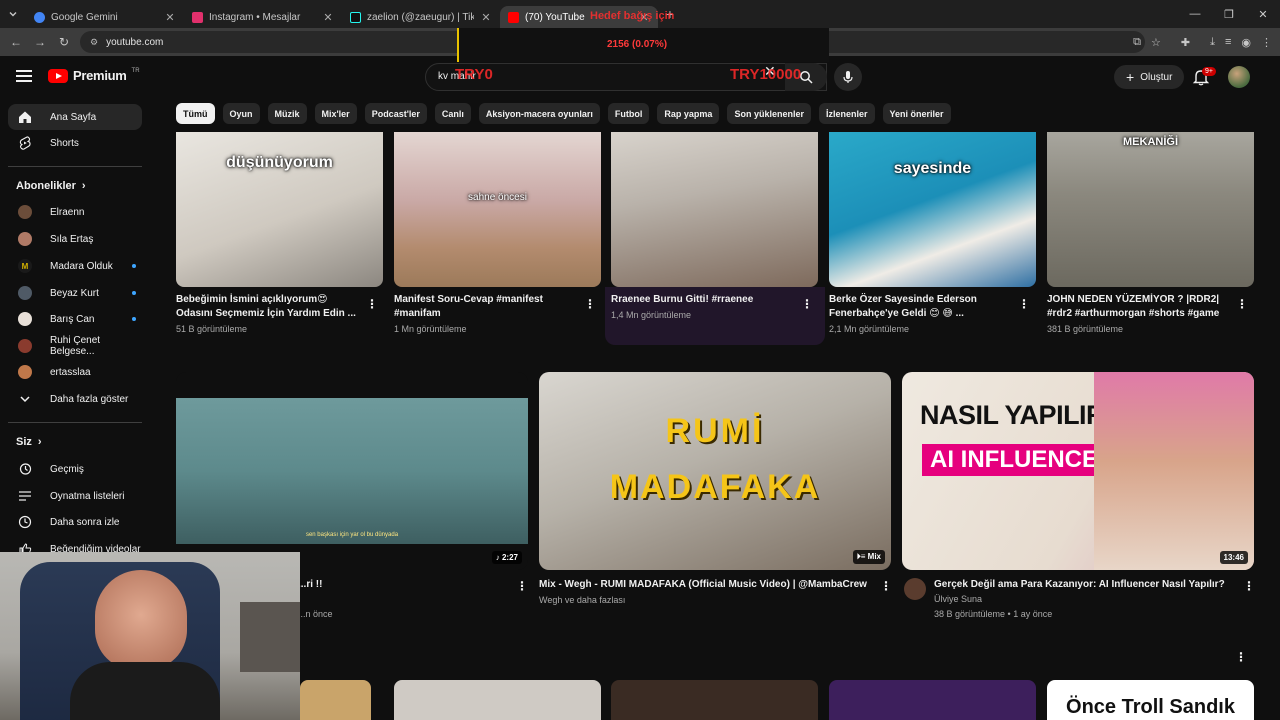 The height and width of the screenshot is (720, 1280). What do you see at coordinates (848, 77) in the screenshot?
I see `voice-search-button` at bounding box center [848, 77].